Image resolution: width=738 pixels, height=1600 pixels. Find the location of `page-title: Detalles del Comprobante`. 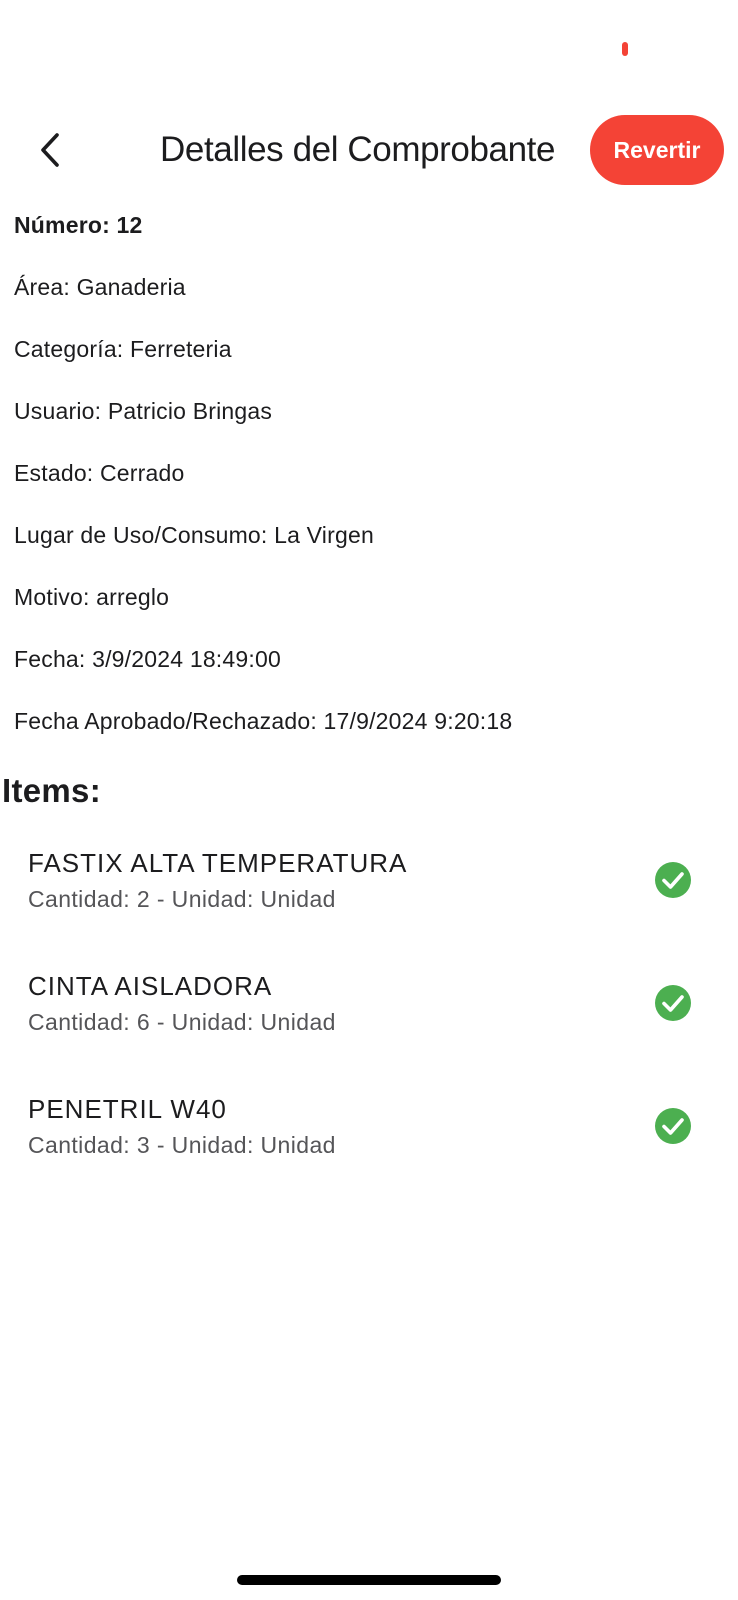

page-title: Detalles del Comprobante is located at coordinates (358, 149).